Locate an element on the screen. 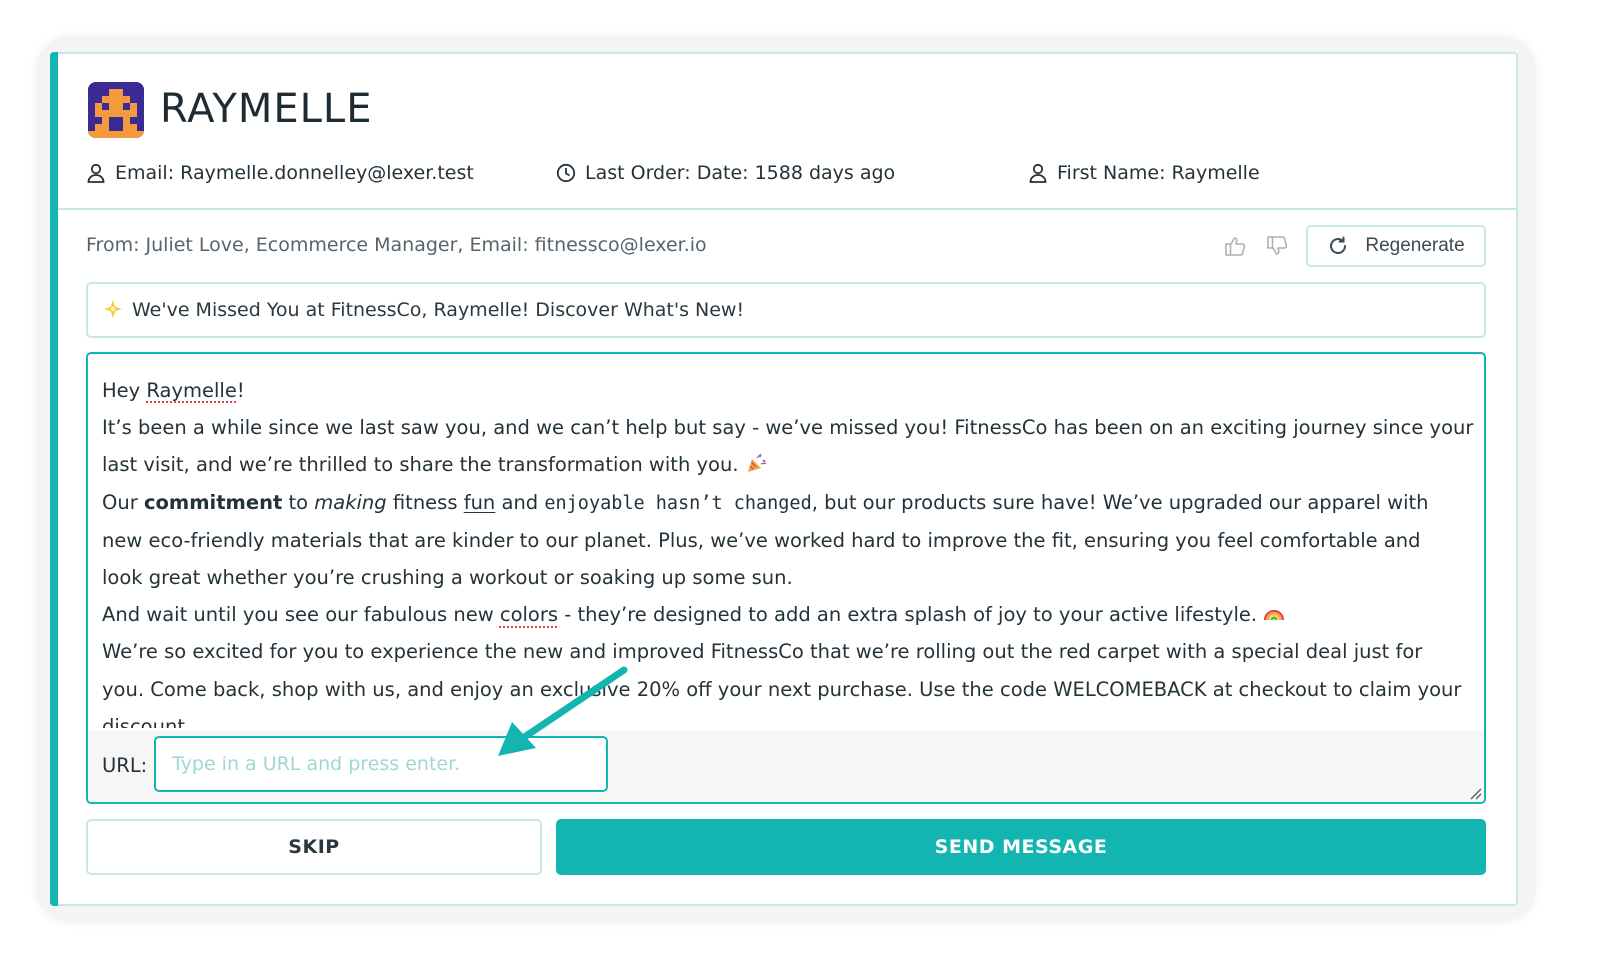 This screenshot has height=974, width=1600. customer-last-order: Last Order: Date: 1588 days ago is located at coordinates (725, 173).